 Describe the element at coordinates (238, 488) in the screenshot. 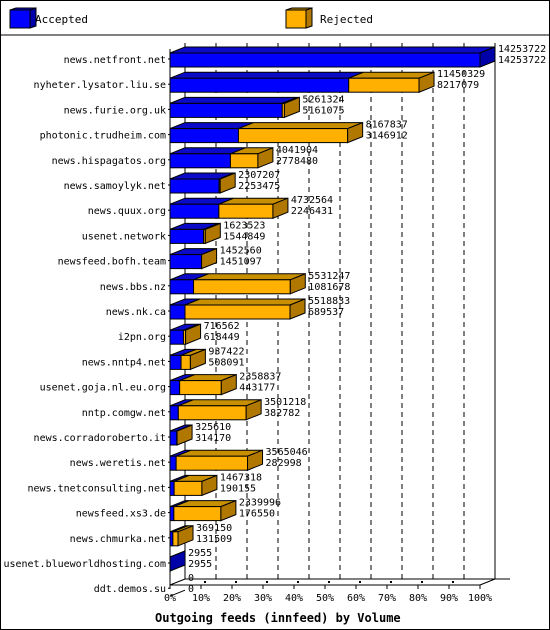

I see `value-label-accepted: 190155` at that location.